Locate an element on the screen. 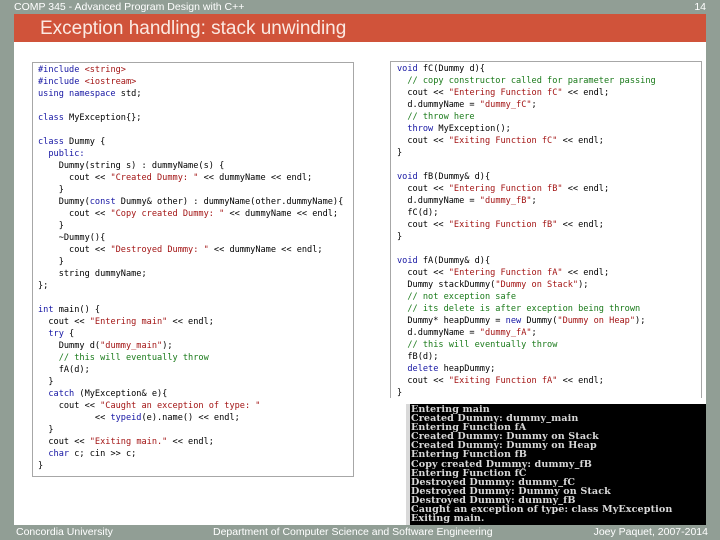 This screenshot has width=720, height=540. code-string: "Copy created Dummy: " is located at coordinates (167, 214).